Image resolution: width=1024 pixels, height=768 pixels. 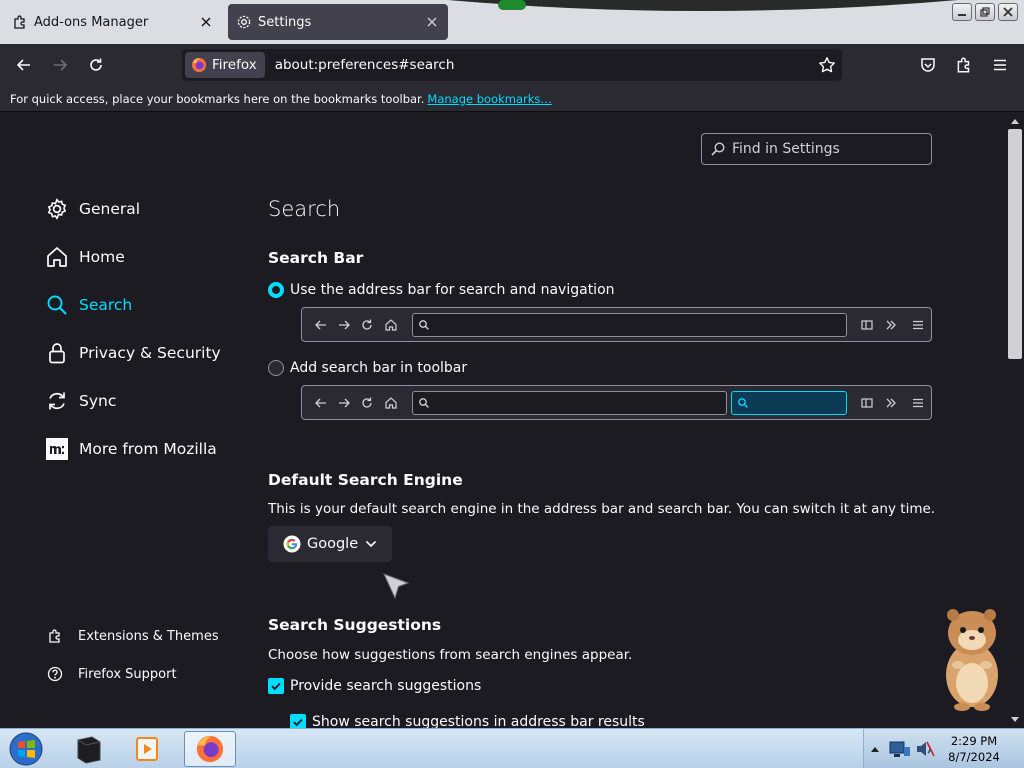 I want to click on category-label: Sync, so click(x=98, y=401).